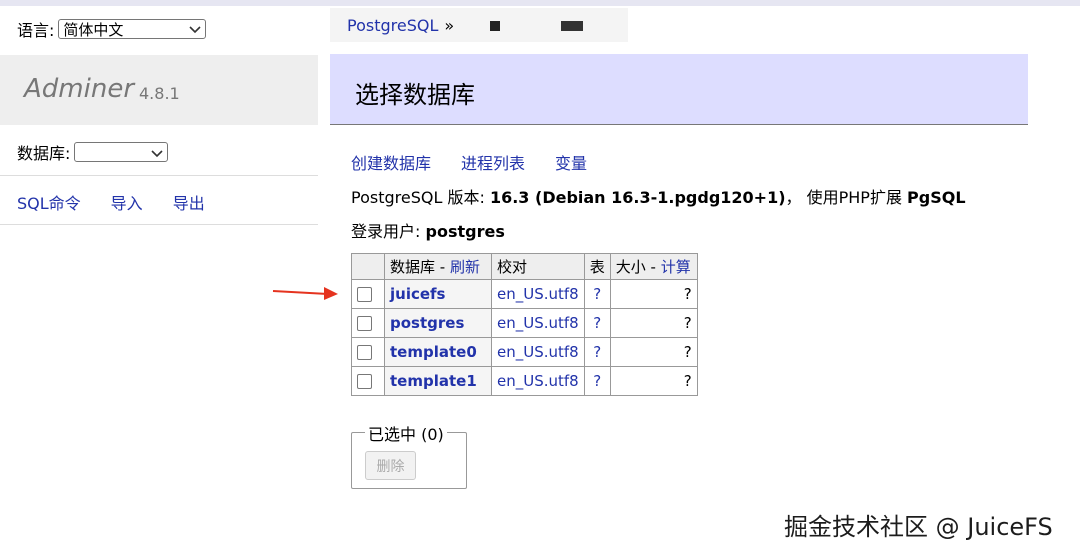 The image size is (1080, 554). Describe the element at coordinates (93, 29) in the screenshot. I see `language-selected: 简体中文` at that location.